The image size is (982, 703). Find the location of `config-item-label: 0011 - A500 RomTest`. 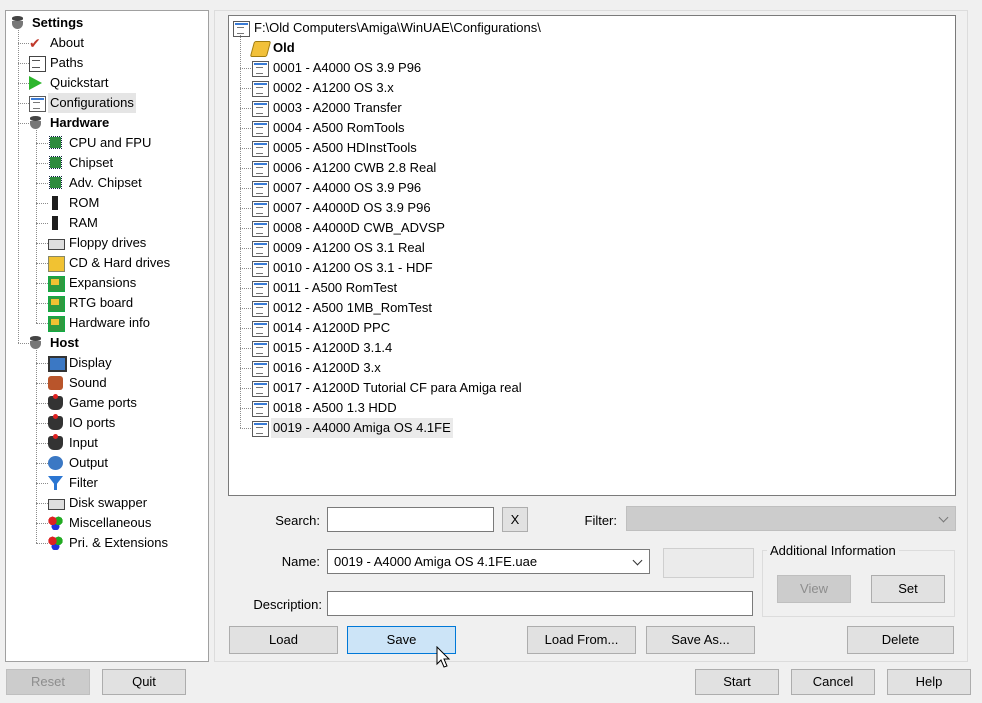

config-item-label: 0011 - A500 RomTest is located at coordinates (335, 287).